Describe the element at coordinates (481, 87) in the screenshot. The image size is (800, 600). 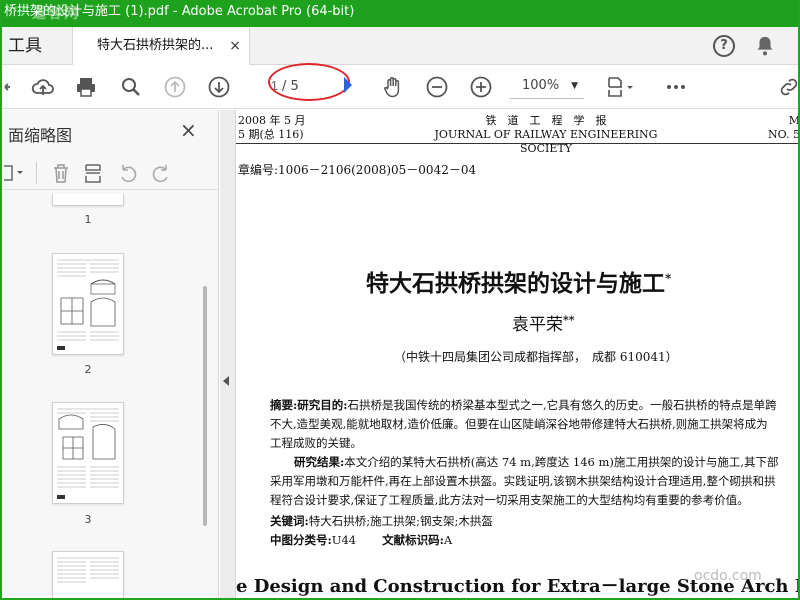
I see `zoom-in-icon` at that location.